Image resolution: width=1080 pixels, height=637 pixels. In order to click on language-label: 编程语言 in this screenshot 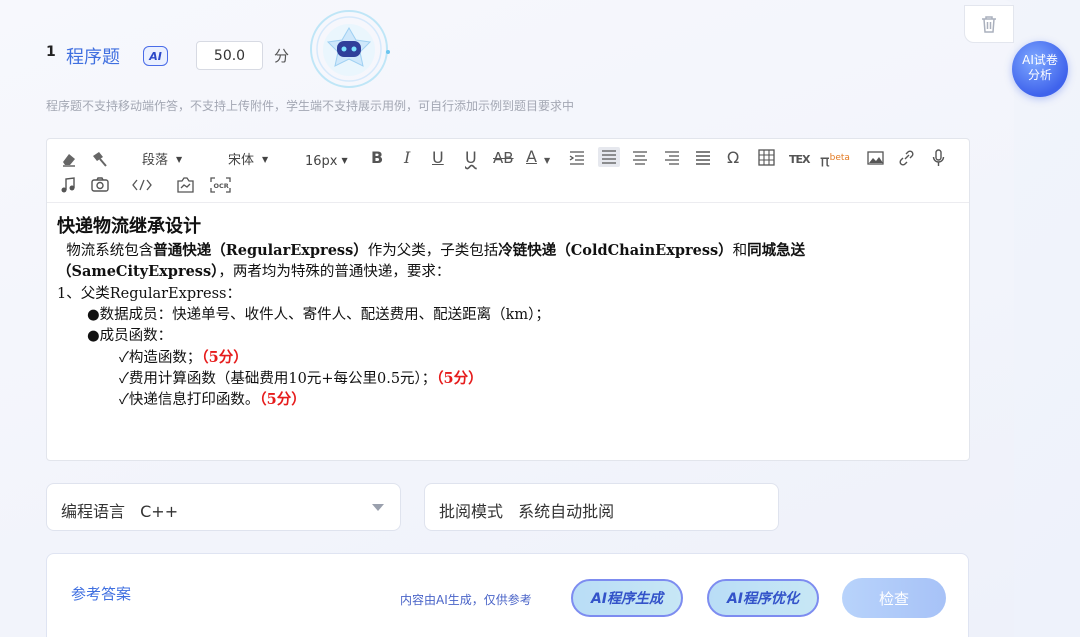, I will do `click(93, 511)`.